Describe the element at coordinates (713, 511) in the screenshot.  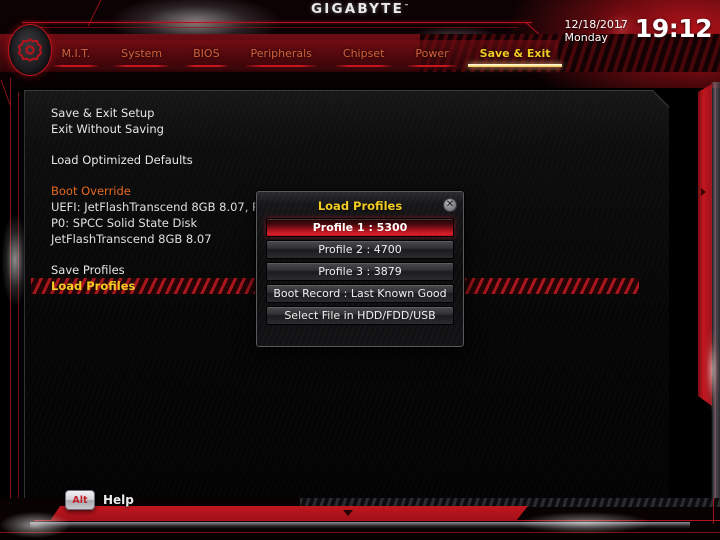
I see `footer-corner-line` at that location.